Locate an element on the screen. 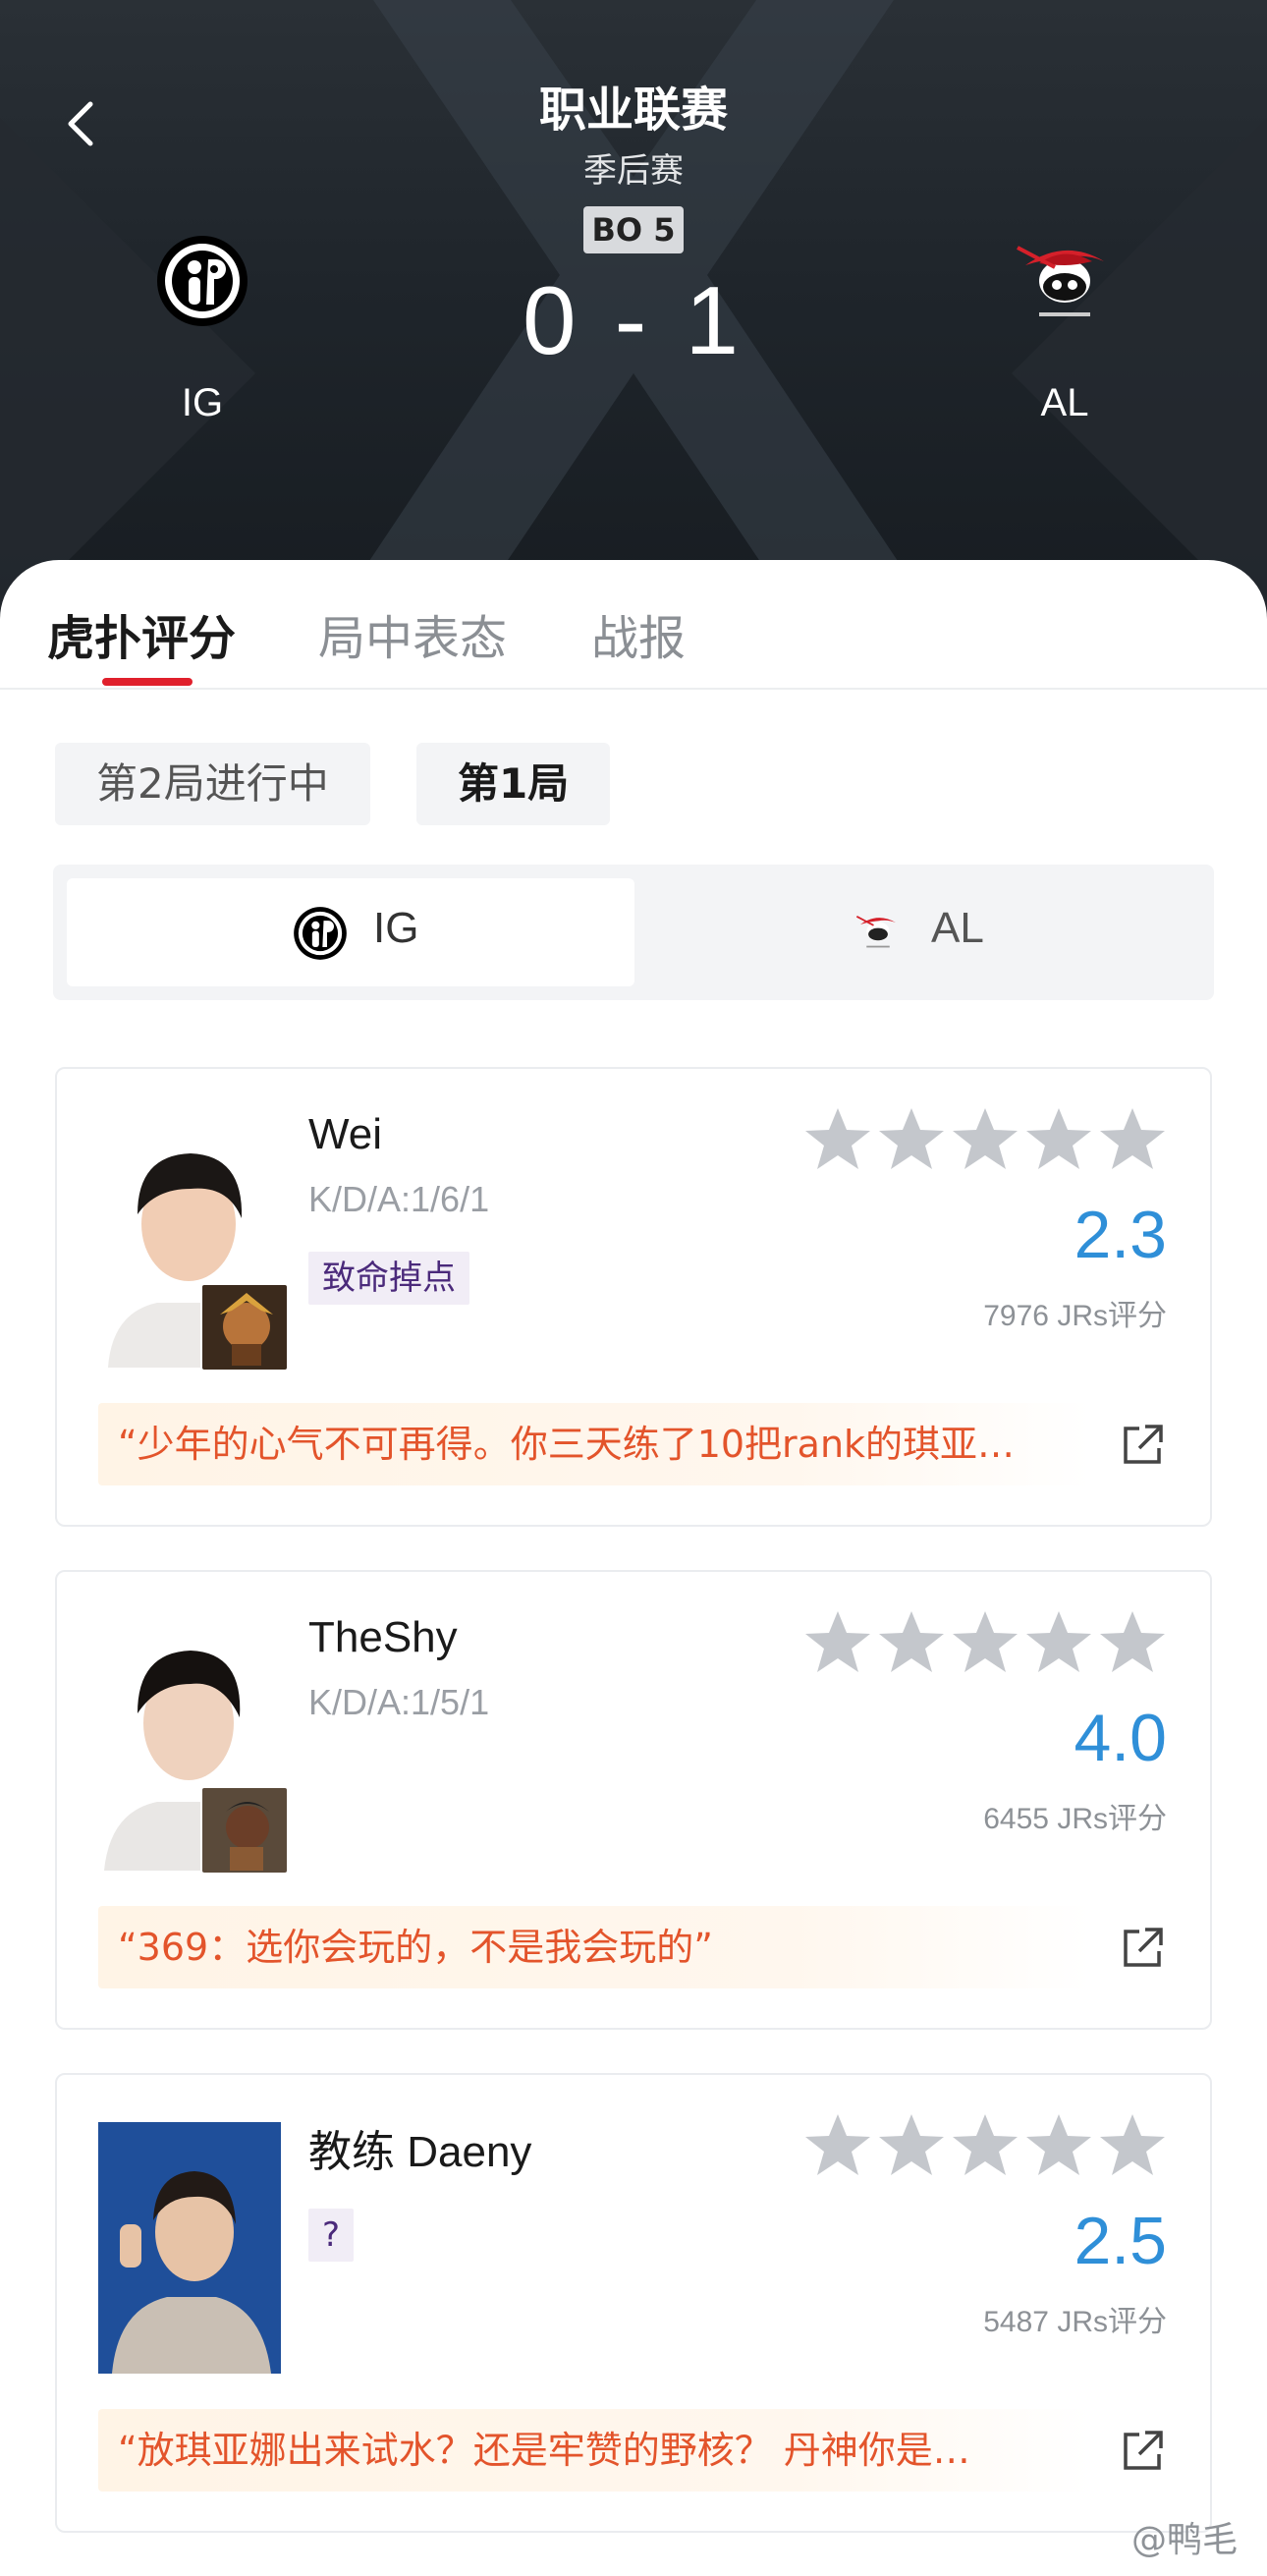 The height and width of the screenshot is (2576, 1267). team-switch: IG AL is located at coordinates (633, 932).